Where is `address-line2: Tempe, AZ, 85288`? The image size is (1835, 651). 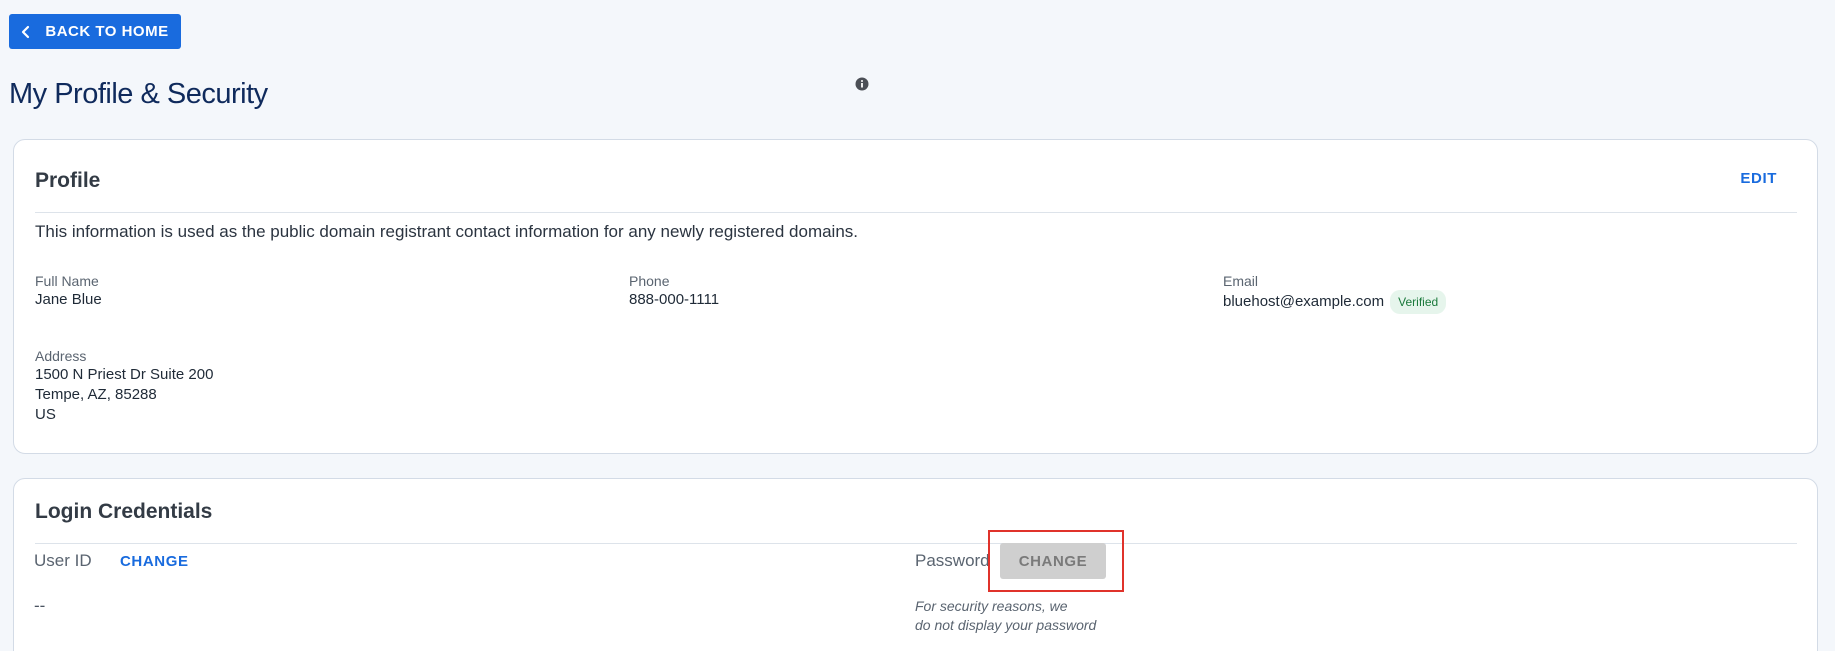
address-line2: Tempe, AZ, 85288 is located at coordinates (96, 394).